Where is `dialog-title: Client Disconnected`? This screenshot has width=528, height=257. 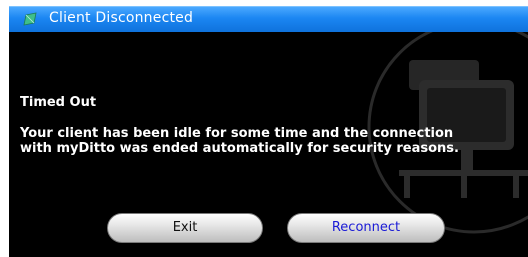
dialog-title: Client Disconnected is located at coordinates (121, 18).